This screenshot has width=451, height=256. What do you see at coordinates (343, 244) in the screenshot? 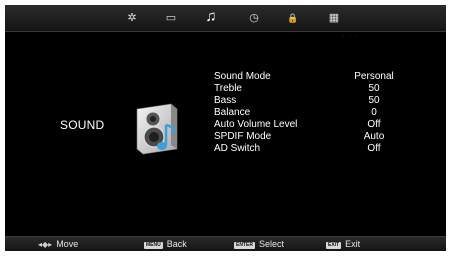
I see `hint-exit: EXIT Exit` at bounding box center [343, 244].